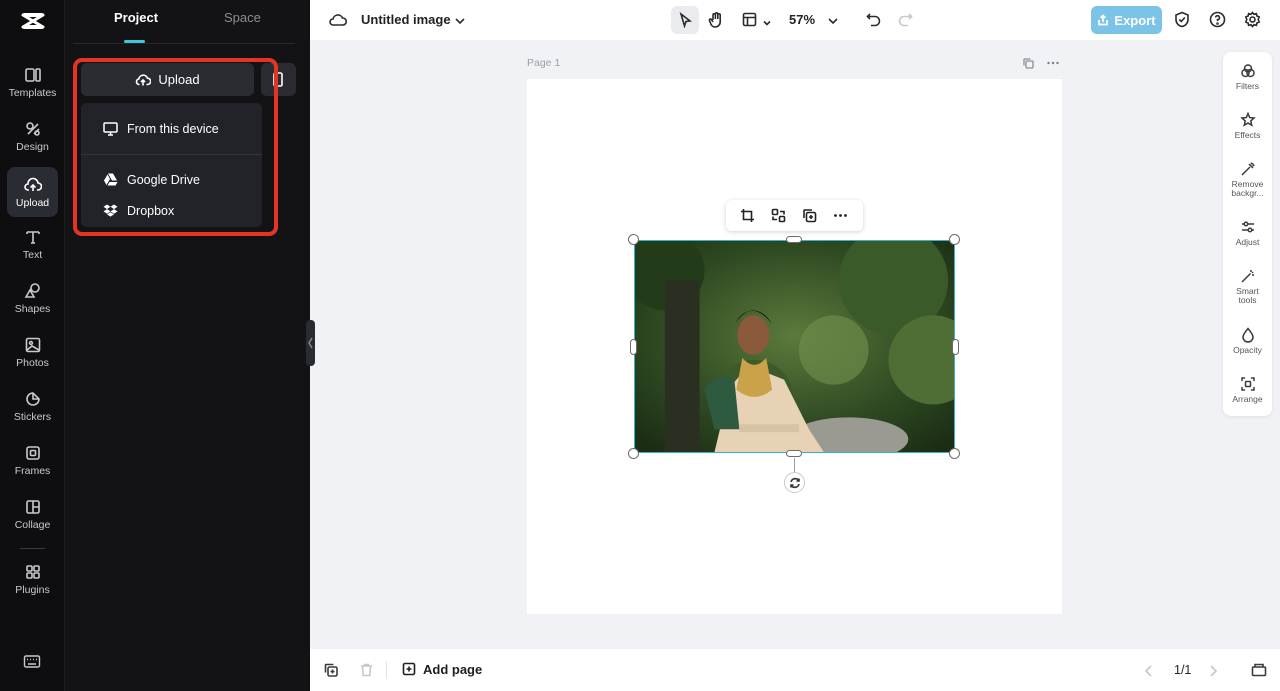 The height and width of the screenshot is (691, 1280). What do you see at coordinates (32, 548) in the screenshot?
I see `rail-divider` at bounding box center [32, 548].